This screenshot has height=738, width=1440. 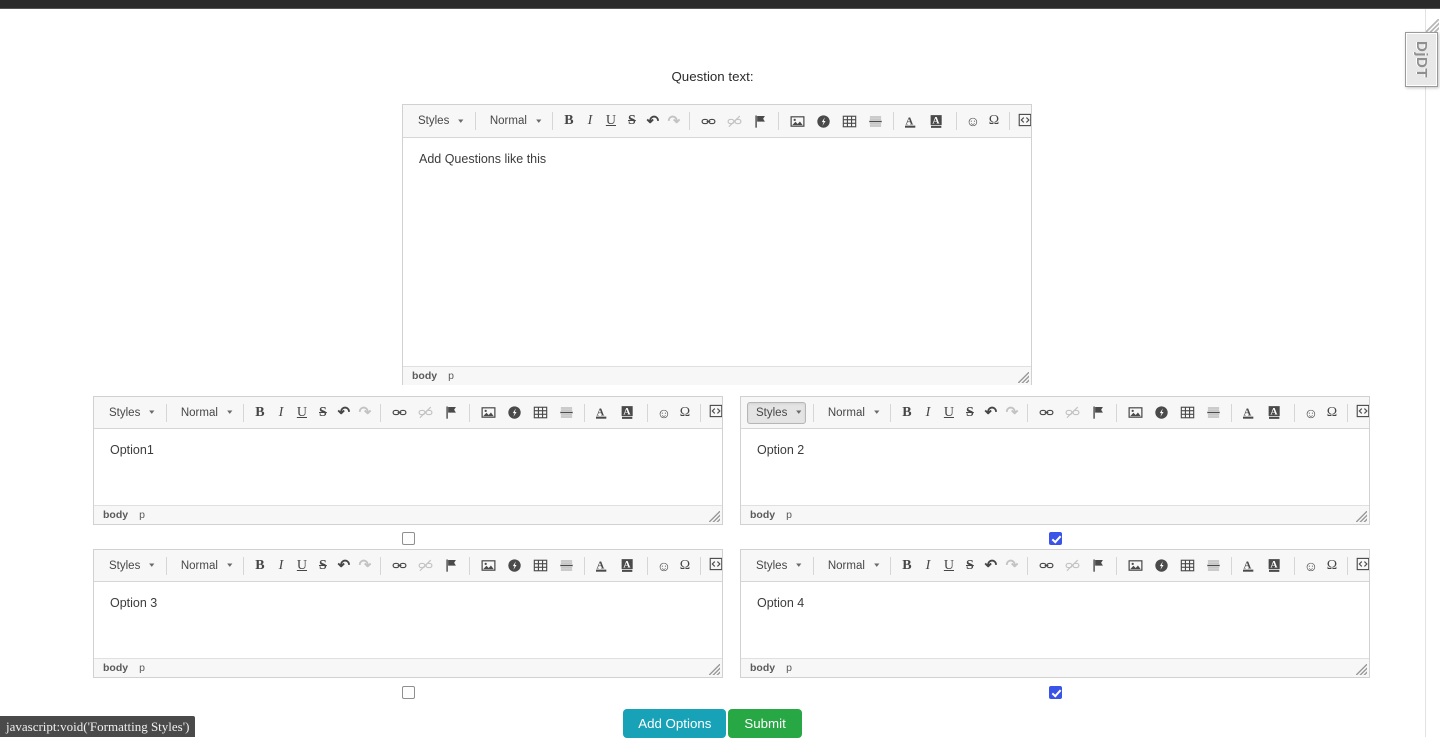 What do you see at coordinates (1055, 692) in the screenshot?
I see `option-4-correct-checkbox` at bounding box center [1055, 692].